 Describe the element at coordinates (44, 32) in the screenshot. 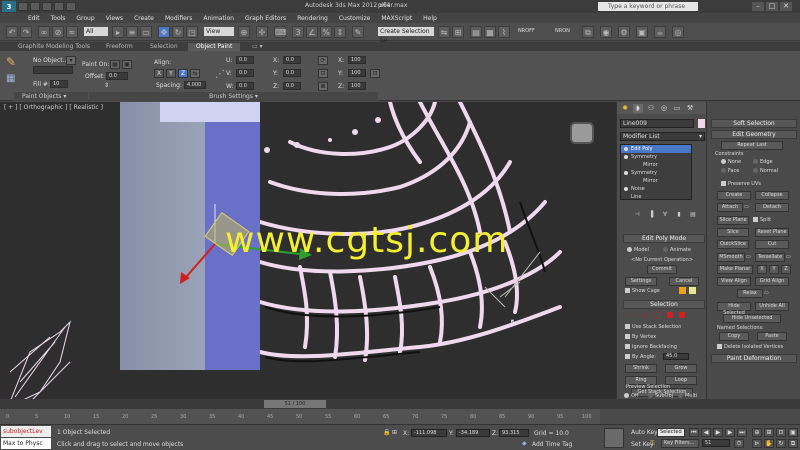

I see `link-icon: ∞` at that location.